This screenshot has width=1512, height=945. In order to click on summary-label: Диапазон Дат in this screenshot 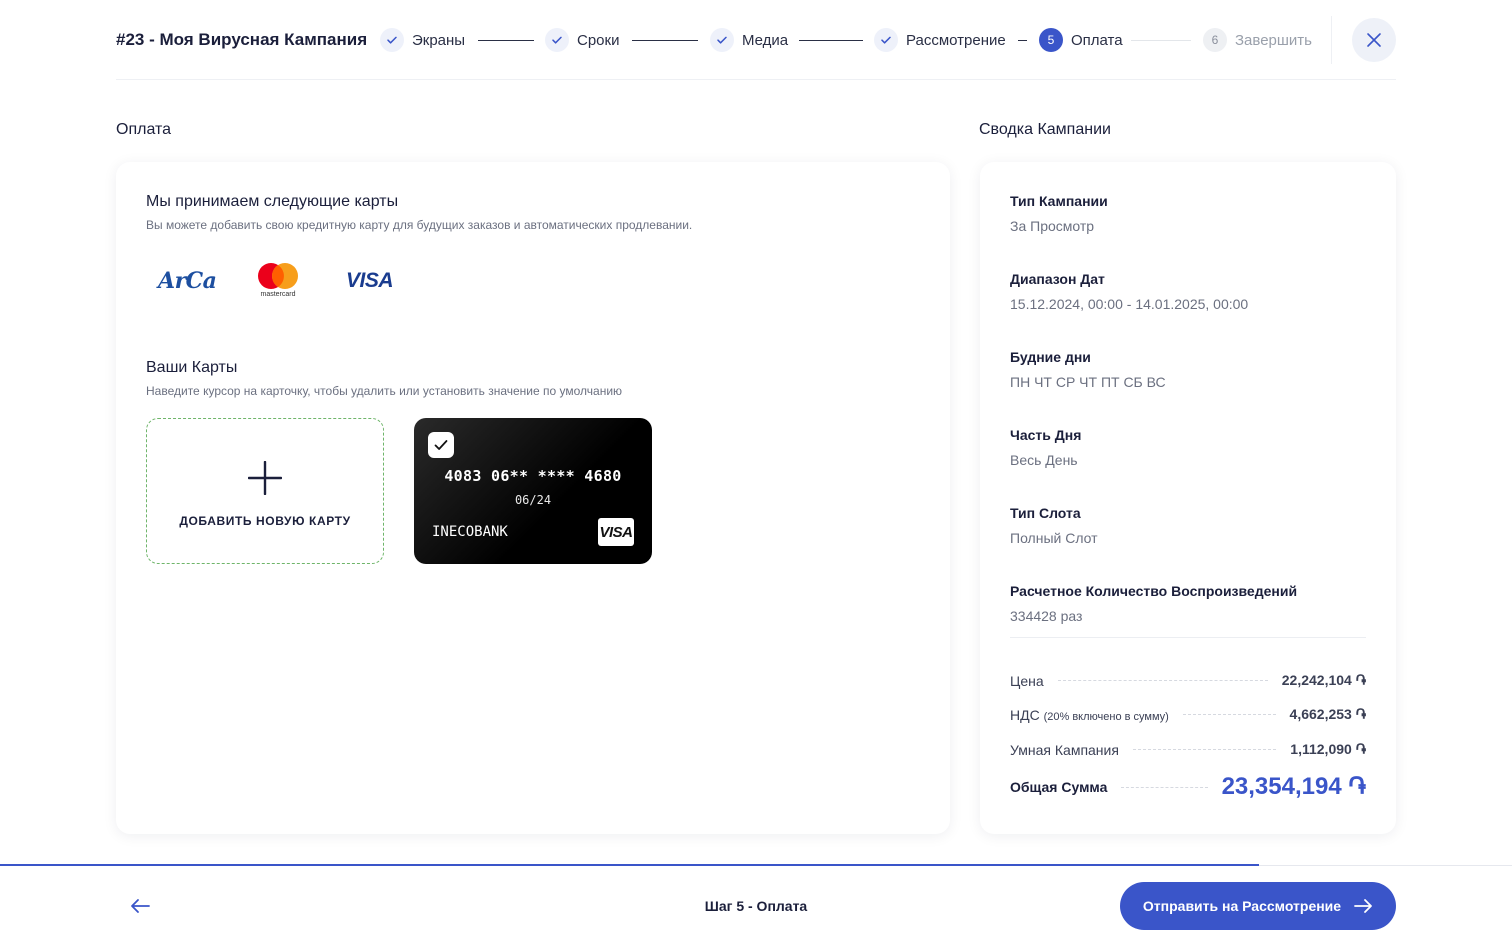, I will do `click(1057, 279)`.